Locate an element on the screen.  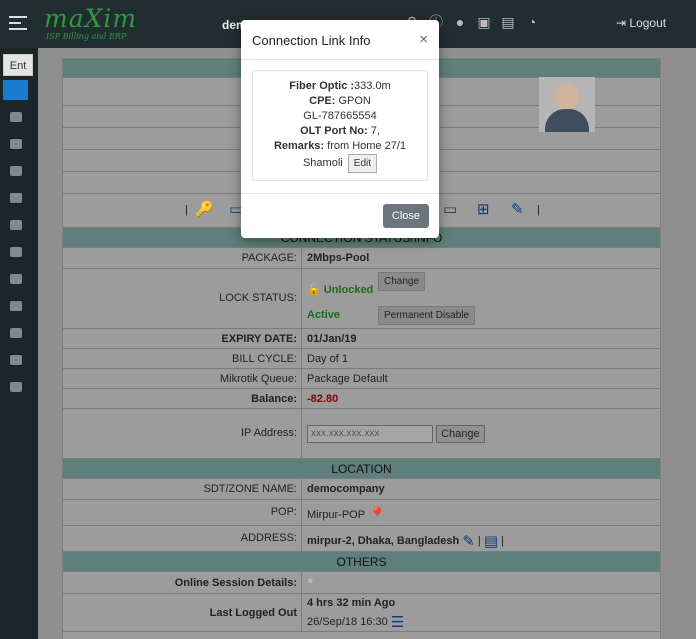
permanent-disable-button: Permanent Disable is located at coordinates (427, 315).